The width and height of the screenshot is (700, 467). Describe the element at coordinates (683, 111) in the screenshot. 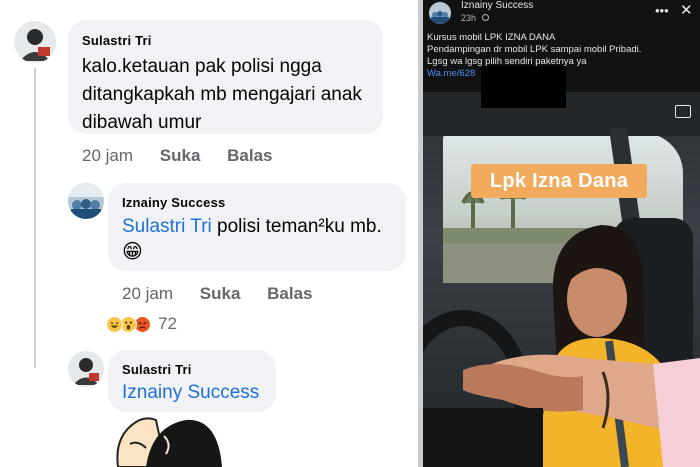

I see `cast-icon` at that location.